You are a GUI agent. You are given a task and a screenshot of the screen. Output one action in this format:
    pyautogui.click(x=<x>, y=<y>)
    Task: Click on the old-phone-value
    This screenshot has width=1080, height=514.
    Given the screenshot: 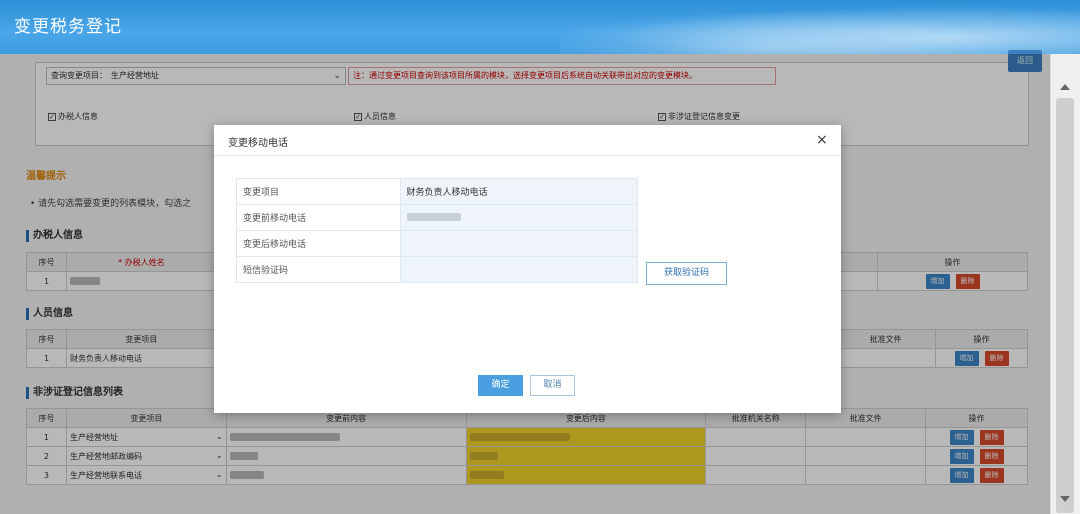 What is the action you would take?
    pyautogui.click(x=519, y=217)
    